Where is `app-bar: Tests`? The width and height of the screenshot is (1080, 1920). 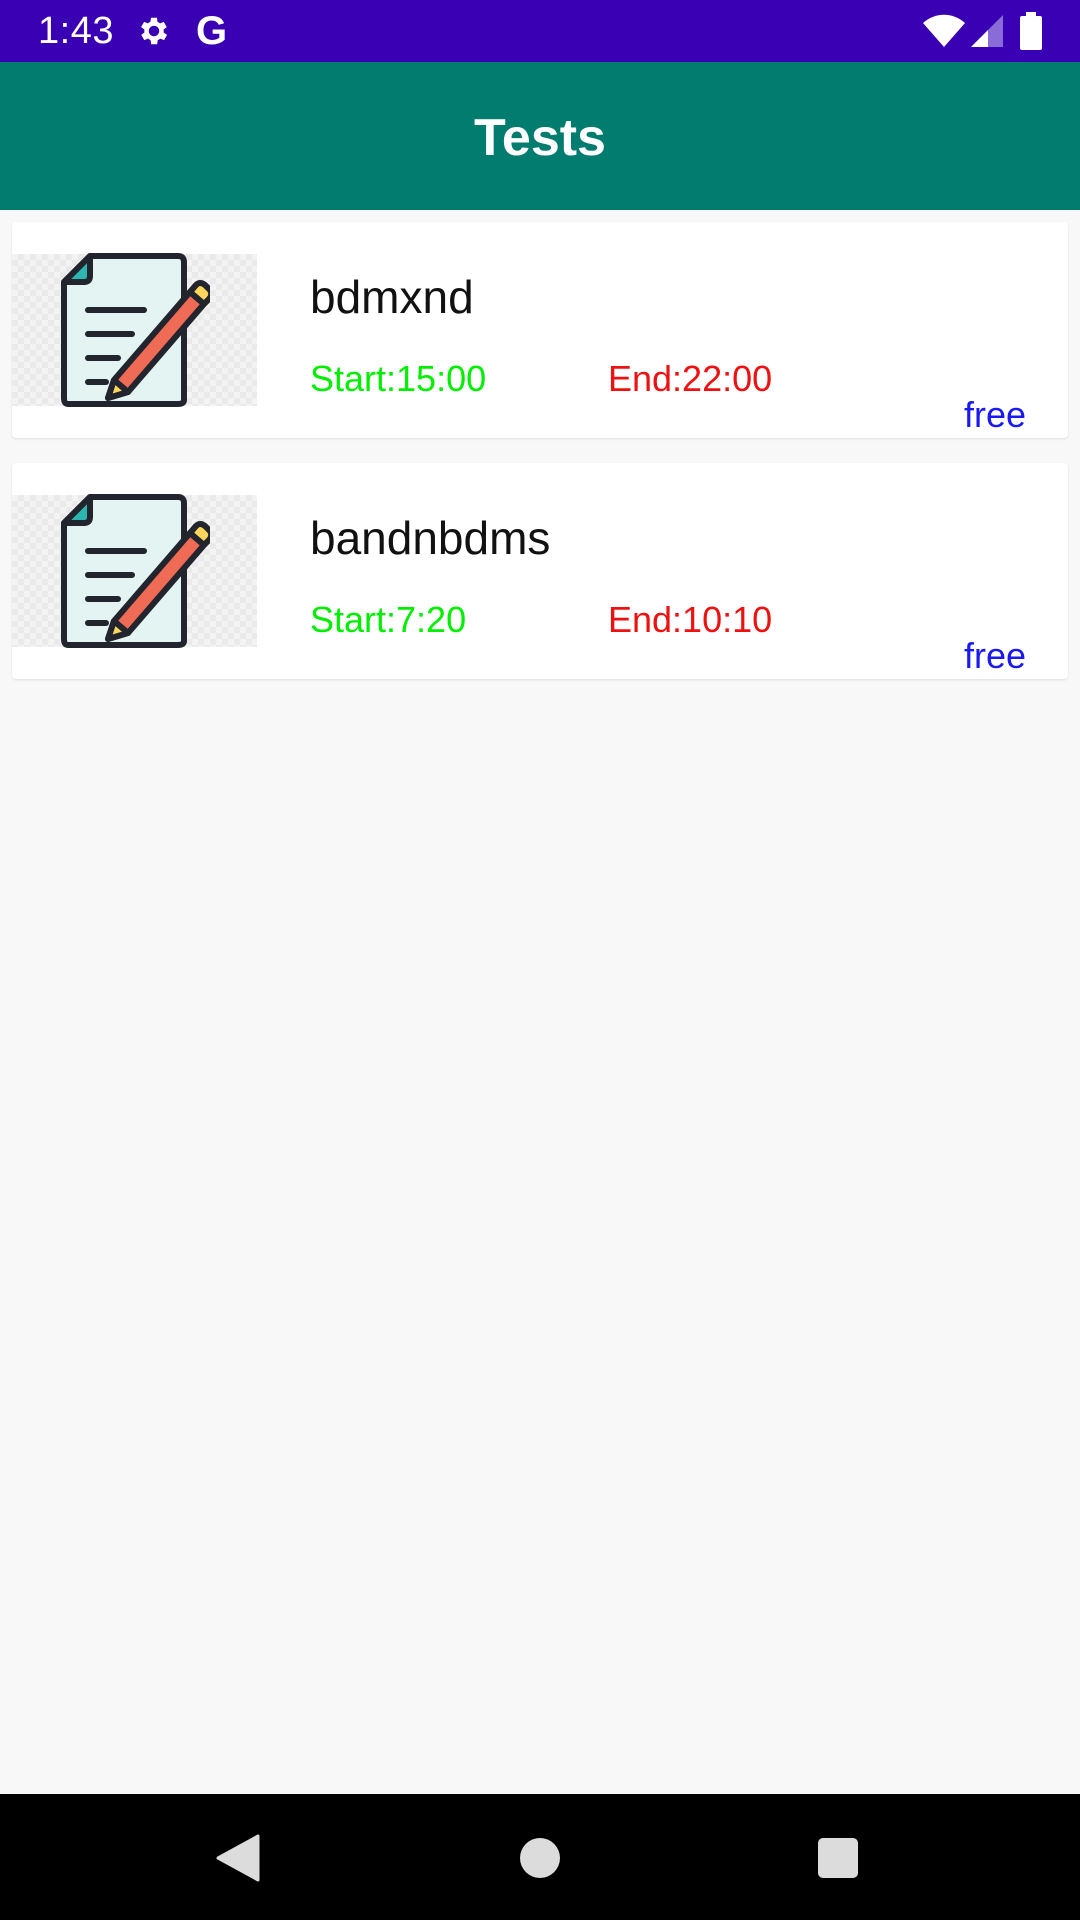 app-bar: Tests is located at coordinates (540, 136).